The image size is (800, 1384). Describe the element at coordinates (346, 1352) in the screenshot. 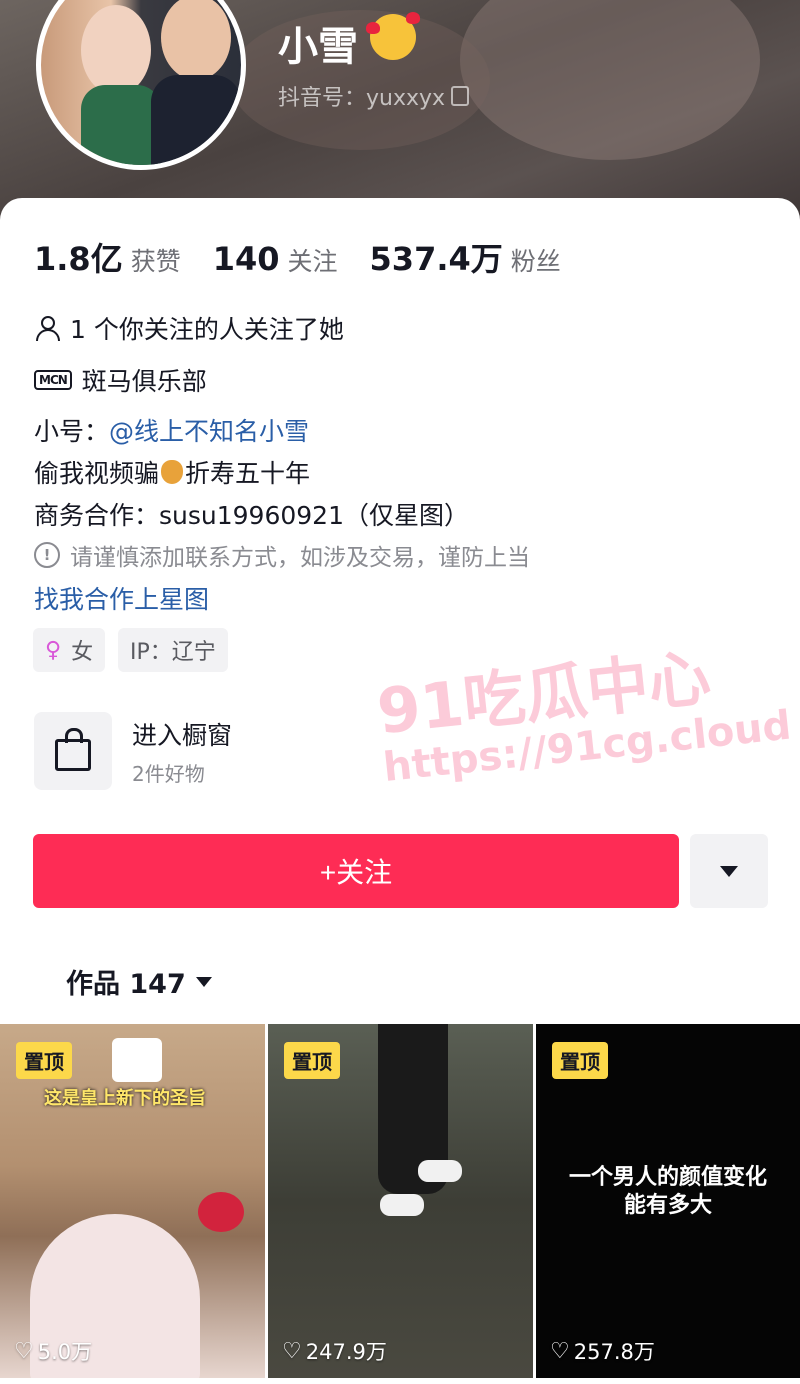

I see `video-likes-count: 247.9万` at that location.